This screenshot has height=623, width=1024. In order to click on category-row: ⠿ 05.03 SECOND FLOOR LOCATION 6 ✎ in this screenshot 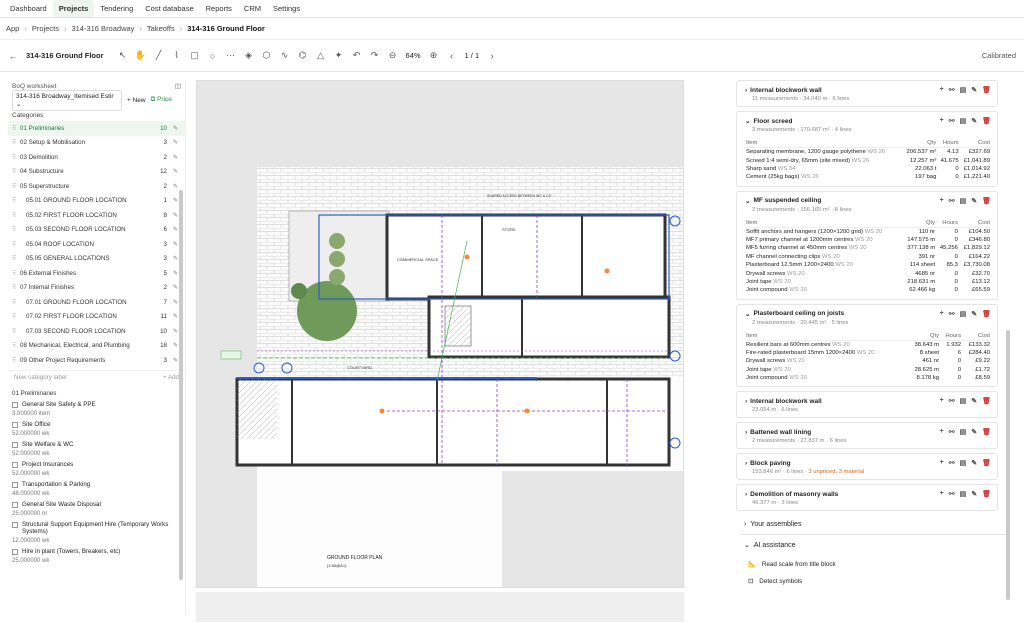, I will do `click(96, 230)`.